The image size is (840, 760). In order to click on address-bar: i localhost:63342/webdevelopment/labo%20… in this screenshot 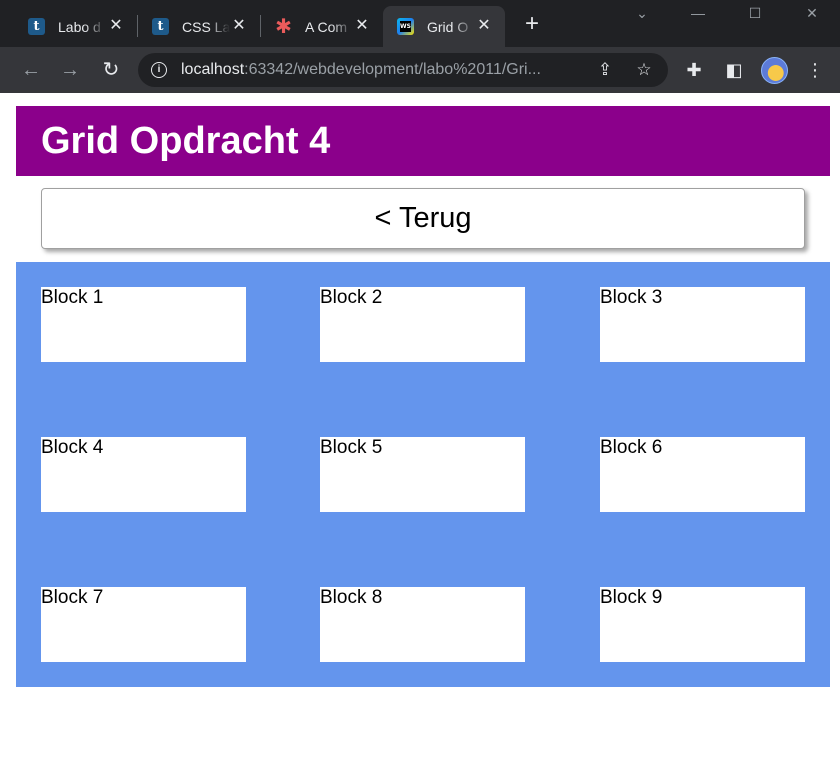, I will do `click(403, 70)`.